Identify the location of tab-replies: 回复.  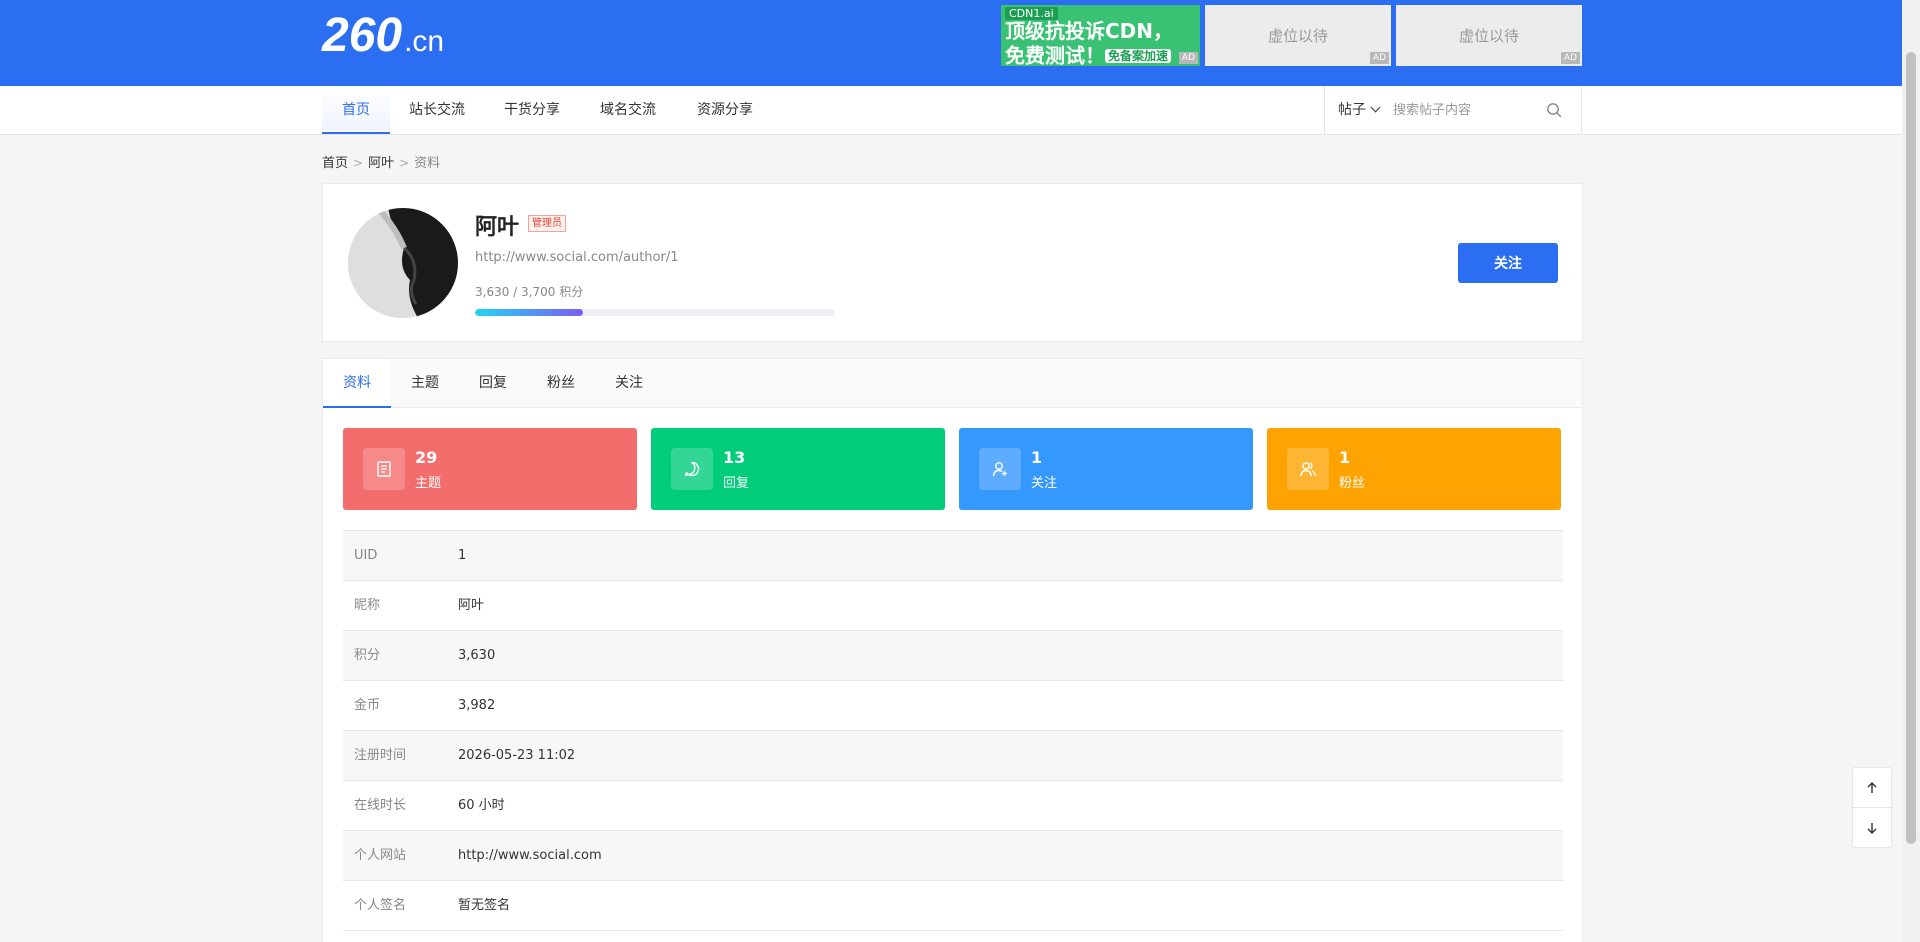
(493, 383).